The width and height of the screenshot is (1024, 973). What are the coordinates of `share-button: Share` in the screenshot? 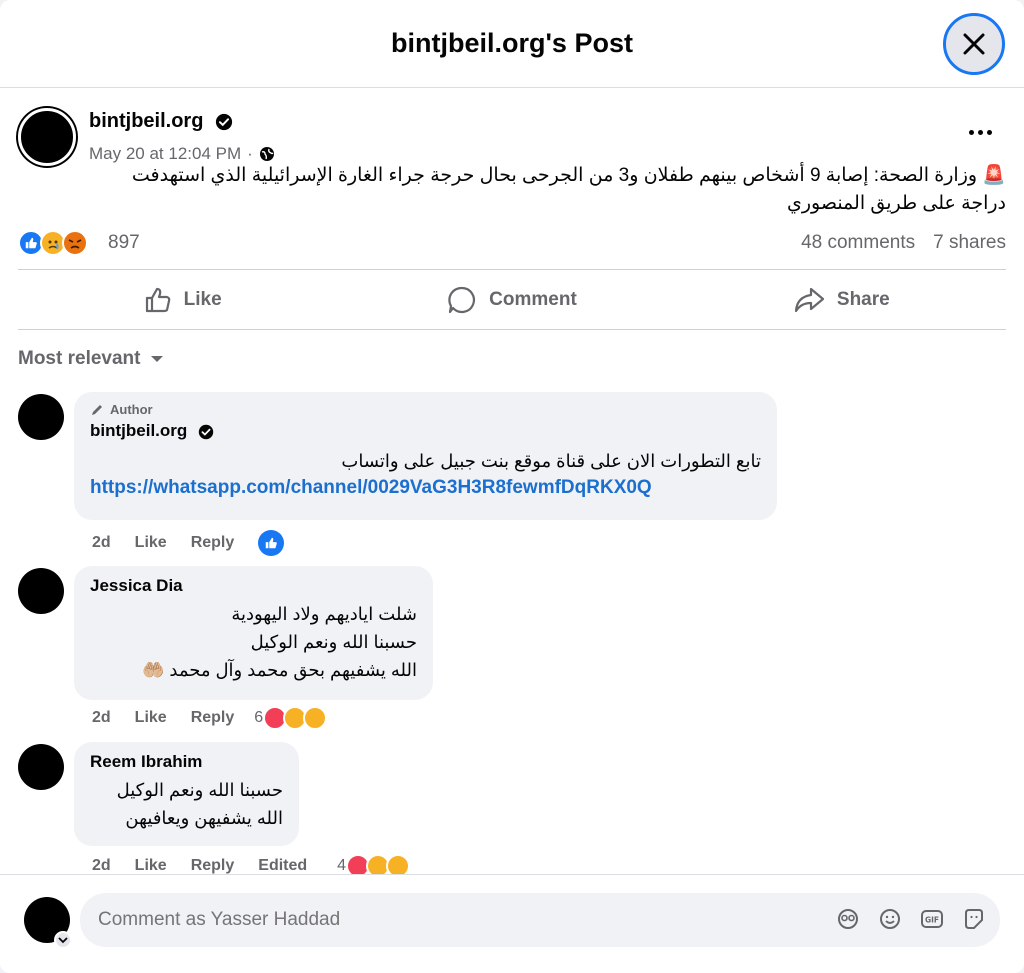 It's located at (841, 300).